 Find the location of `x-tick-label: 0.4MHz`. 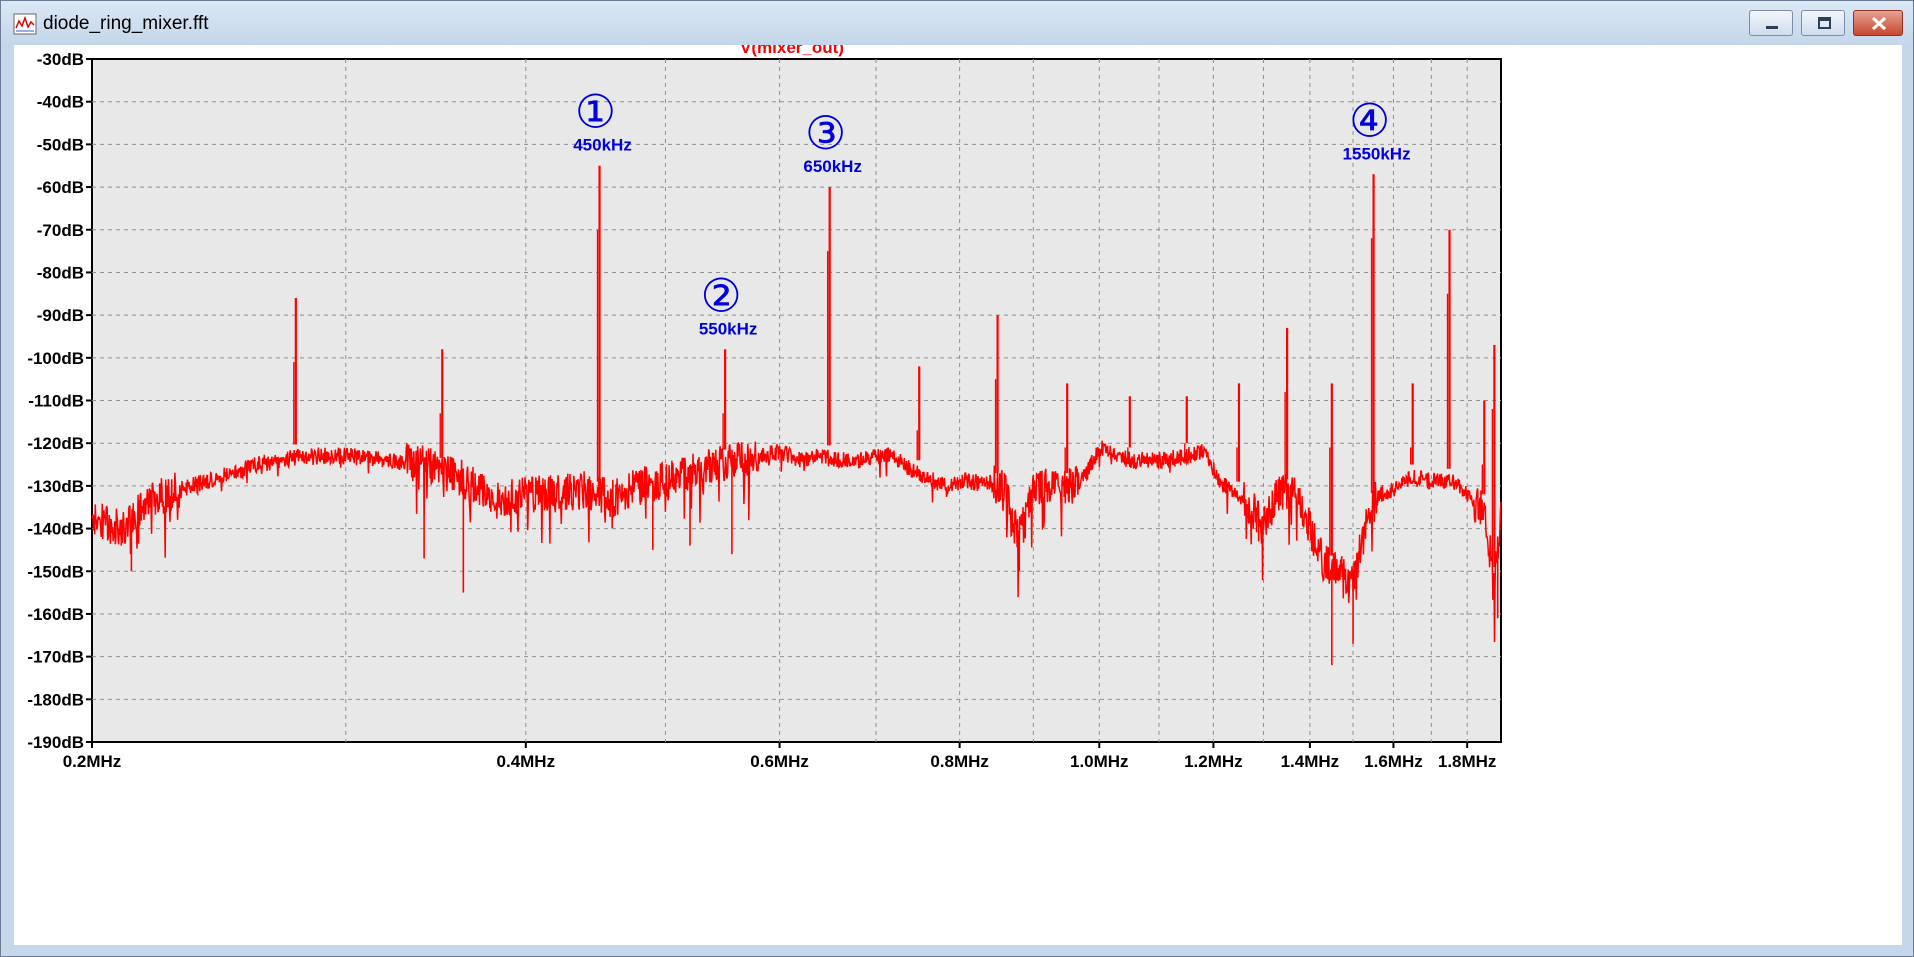

x-tick-label: 0.4MHz is located at coordinates (526, 761).